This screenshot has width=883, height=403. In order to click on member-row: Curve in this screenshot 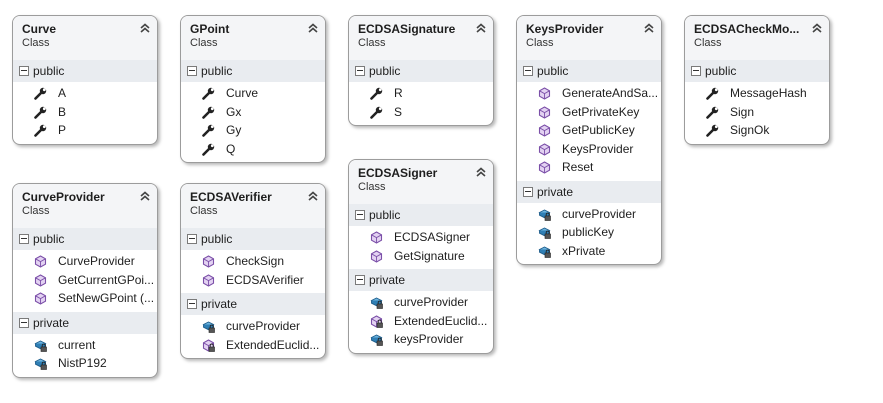, I will do `click(253, 93)`.